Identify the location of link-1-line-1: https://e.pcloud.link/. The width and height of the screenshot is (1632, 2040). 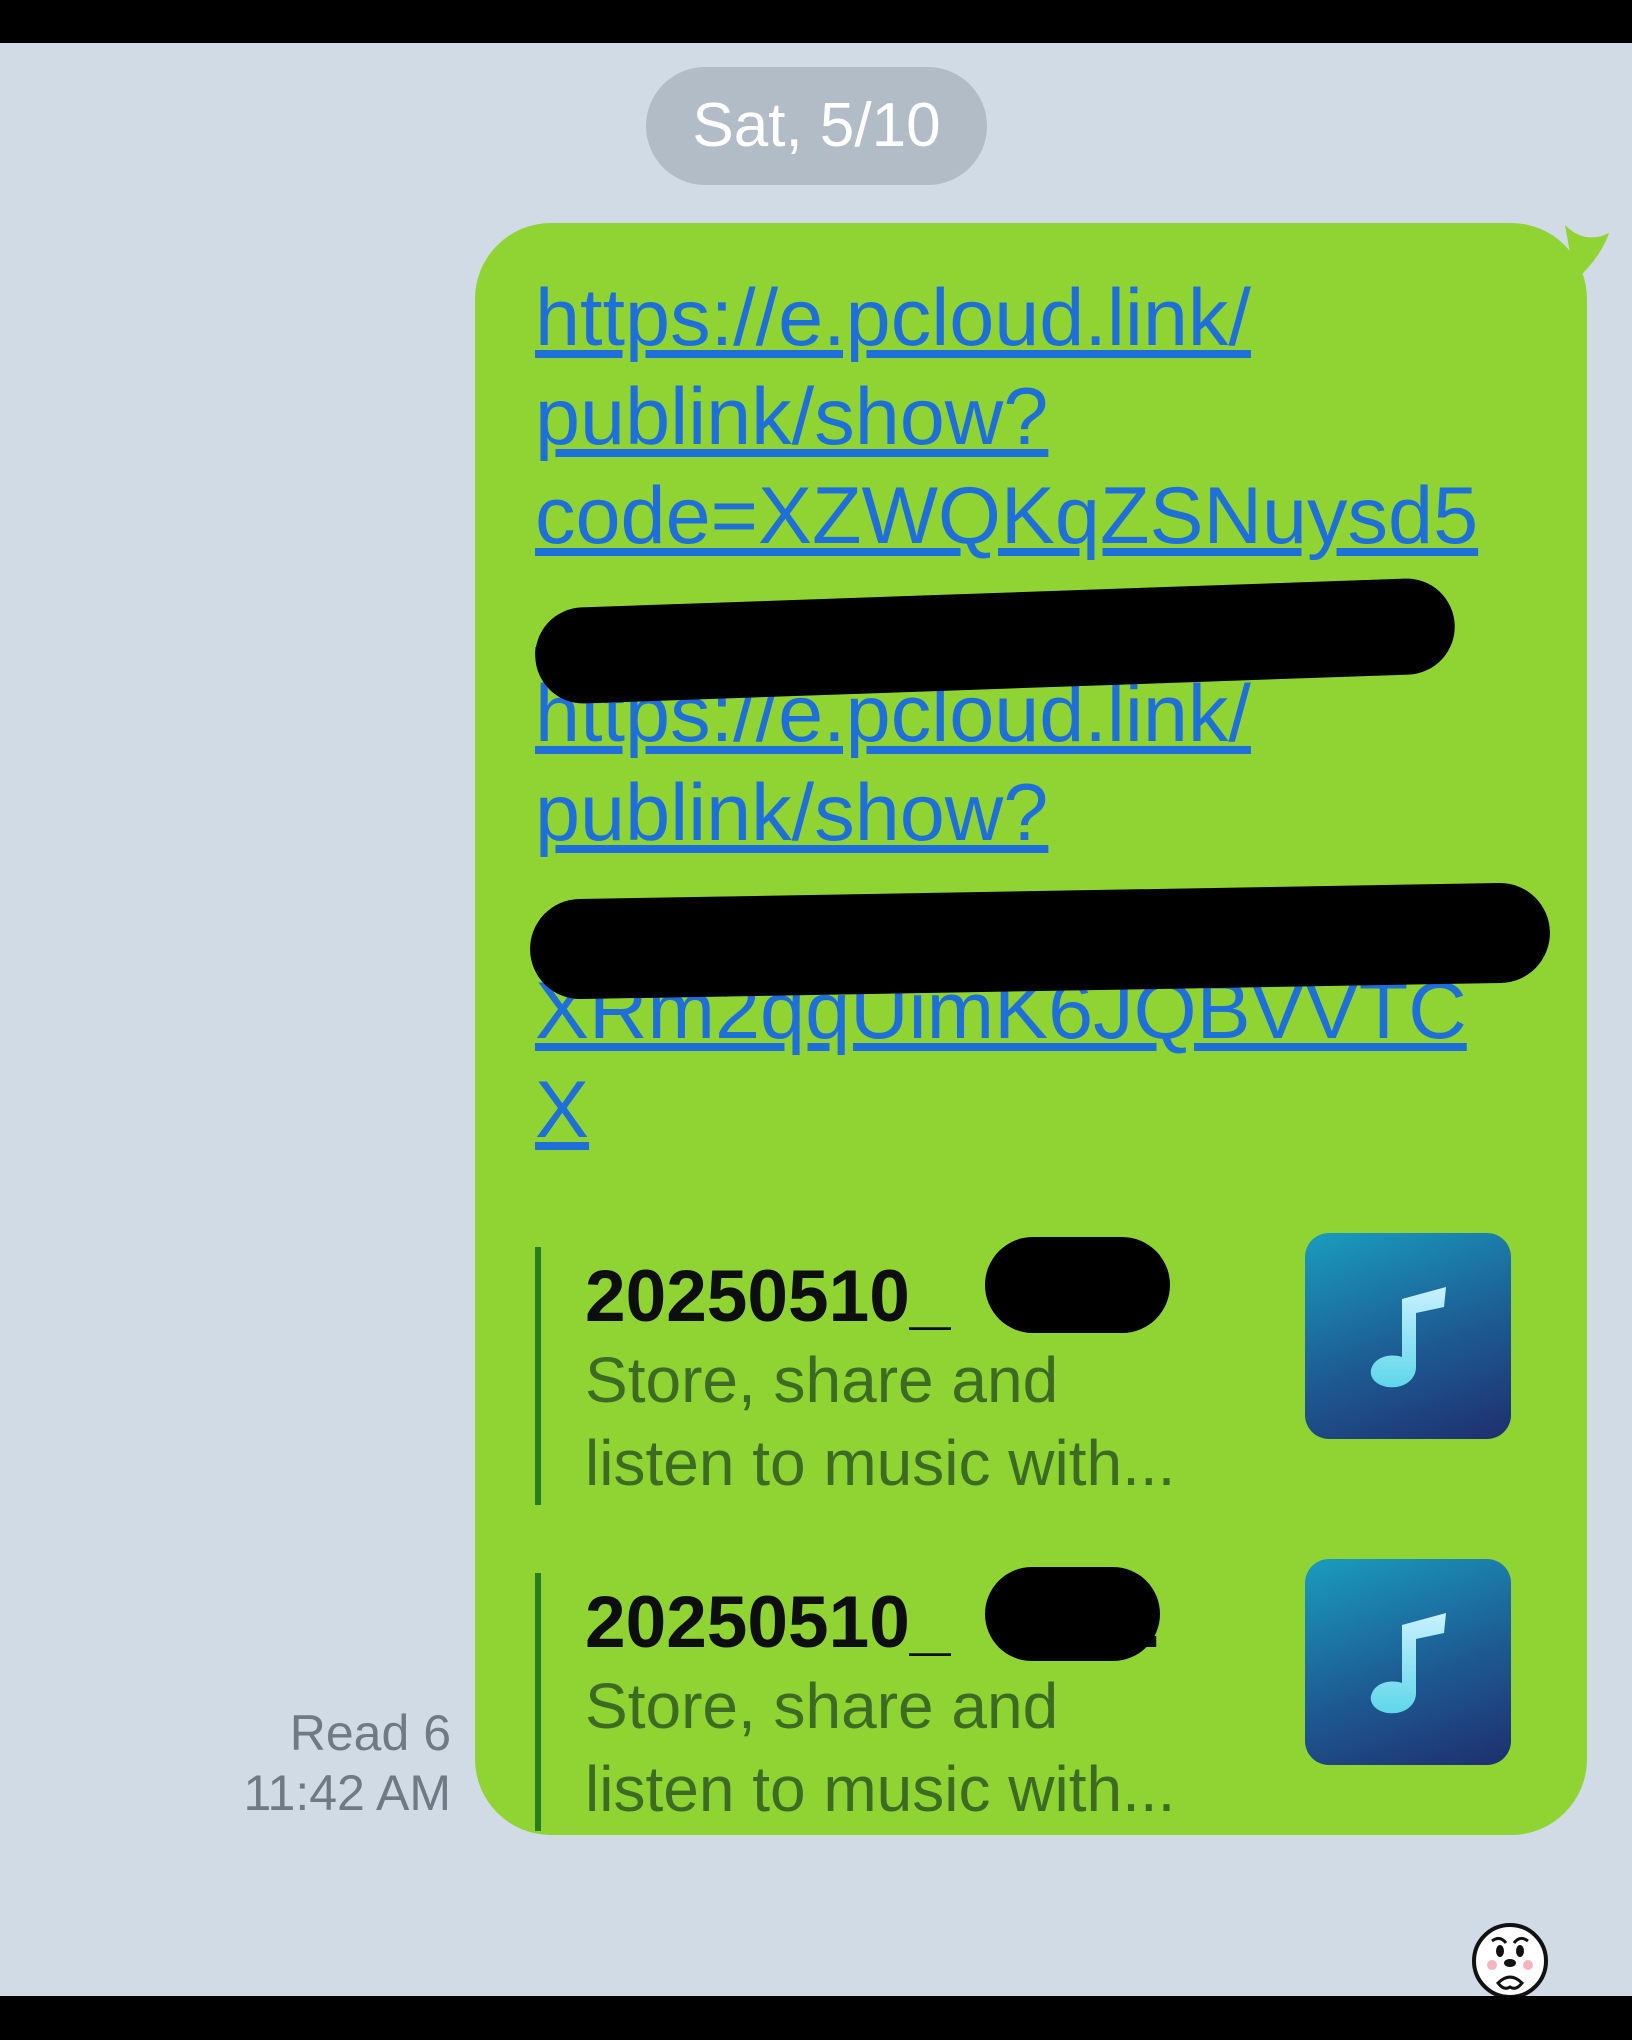
(1035, 318).